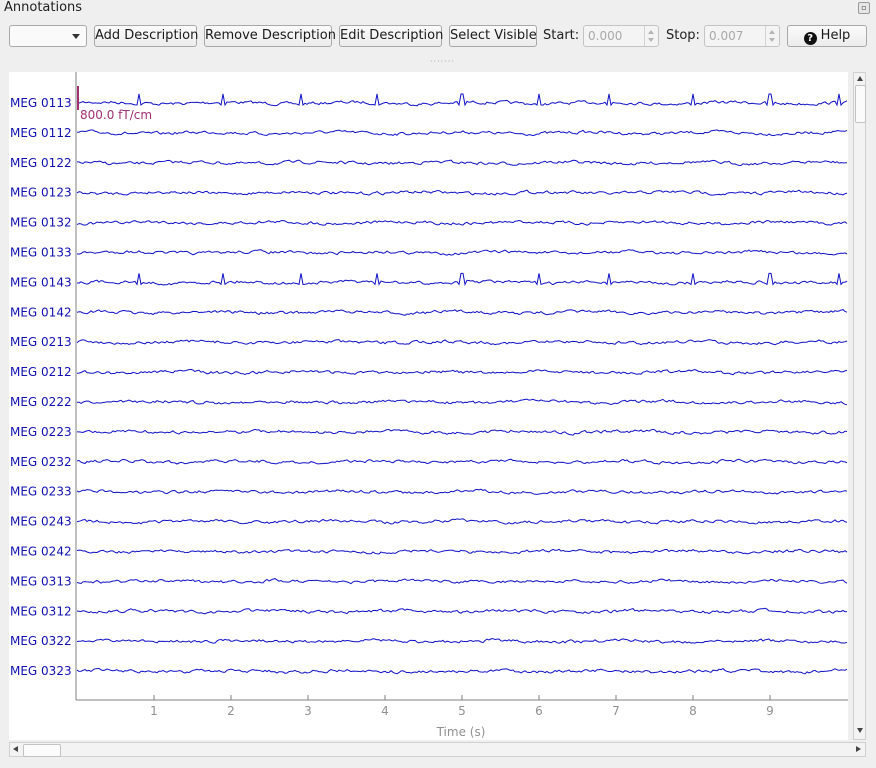  What do you see at coordinates (810, 38) in the screenshot?
I see `help-icon: ?` at bounding box center [810, 38].